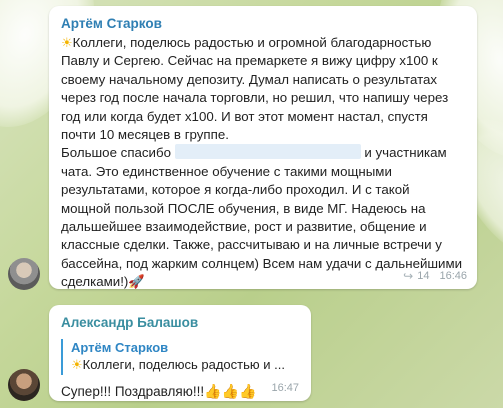  Describe the element at coordinates (408, 276) in the screenshot. I see `share-icon: ↪` at that location.